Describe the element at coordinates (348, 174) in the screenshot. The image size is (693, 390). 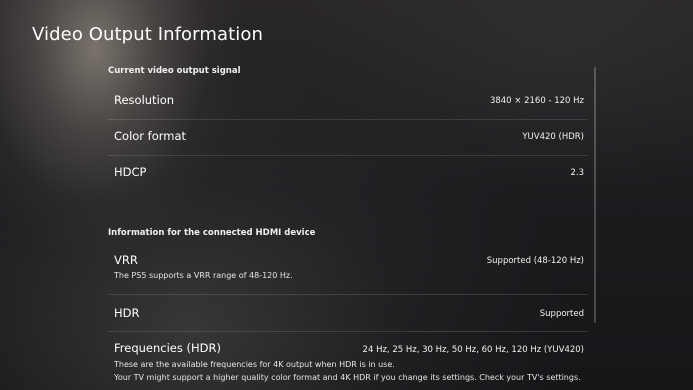
I see `row-hdcp: HDCP 2.3` at that location.